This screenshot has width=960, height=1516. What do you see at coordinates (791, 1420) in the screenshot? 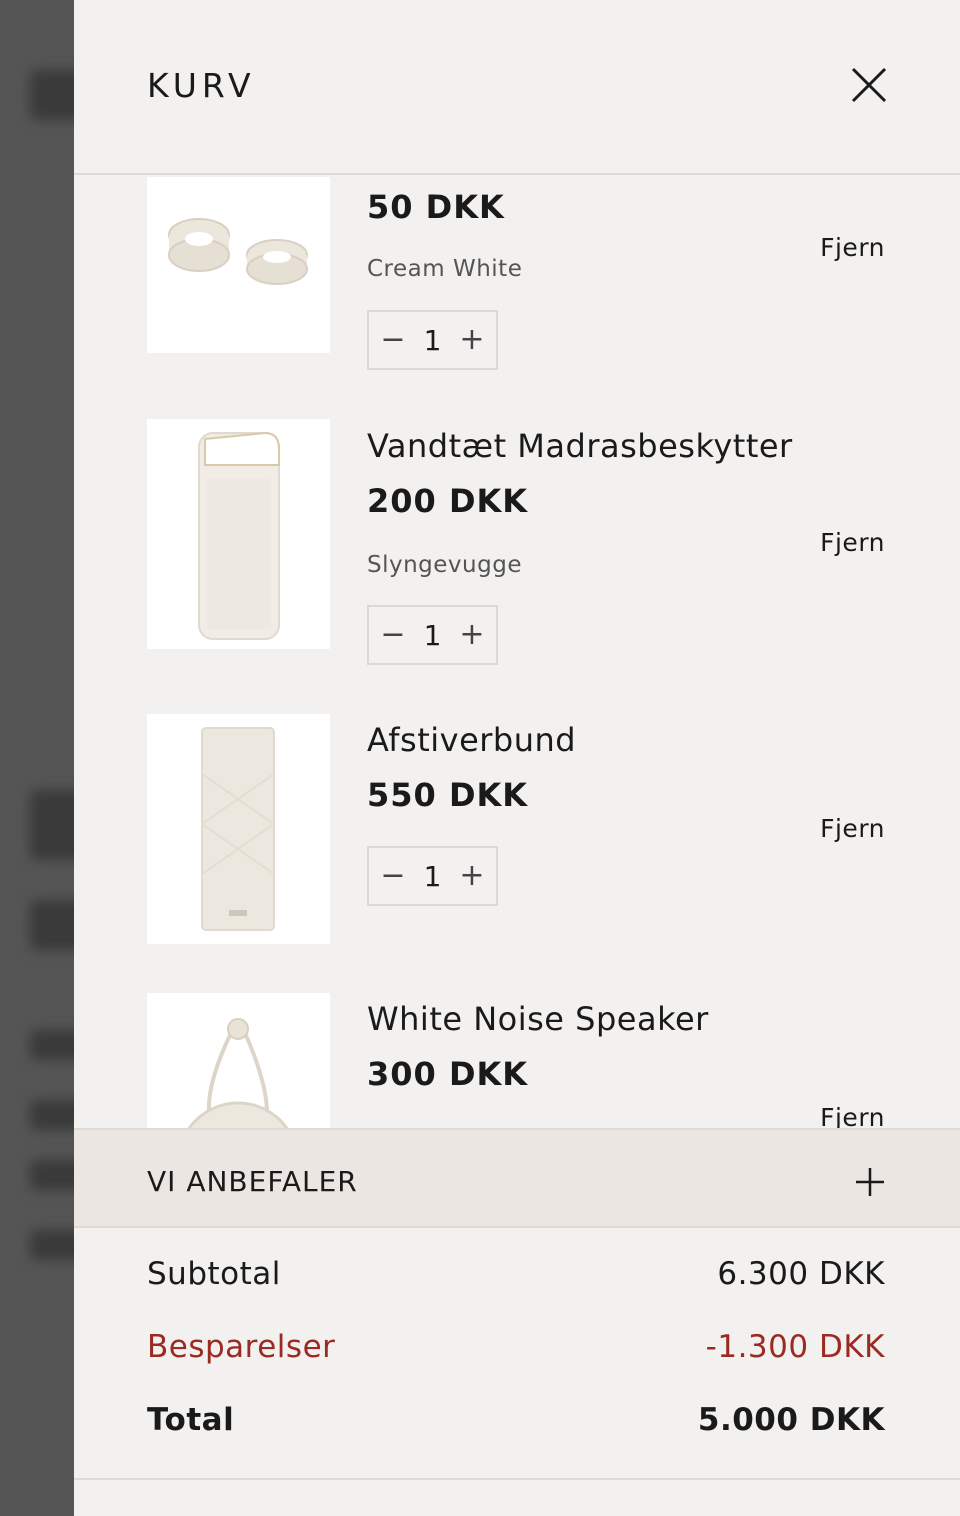
I see `total-value: 5.000 DKK` at bounding box center [791, 1420].